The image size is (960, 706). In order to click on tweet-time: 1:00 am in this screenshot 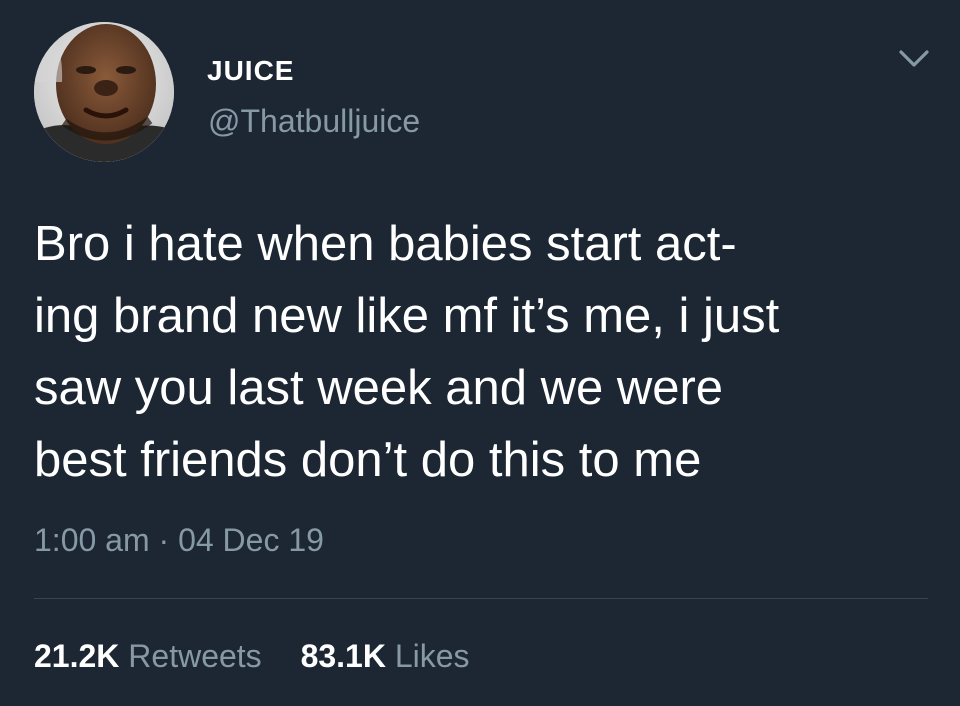, I will do `click(92, 540)`.